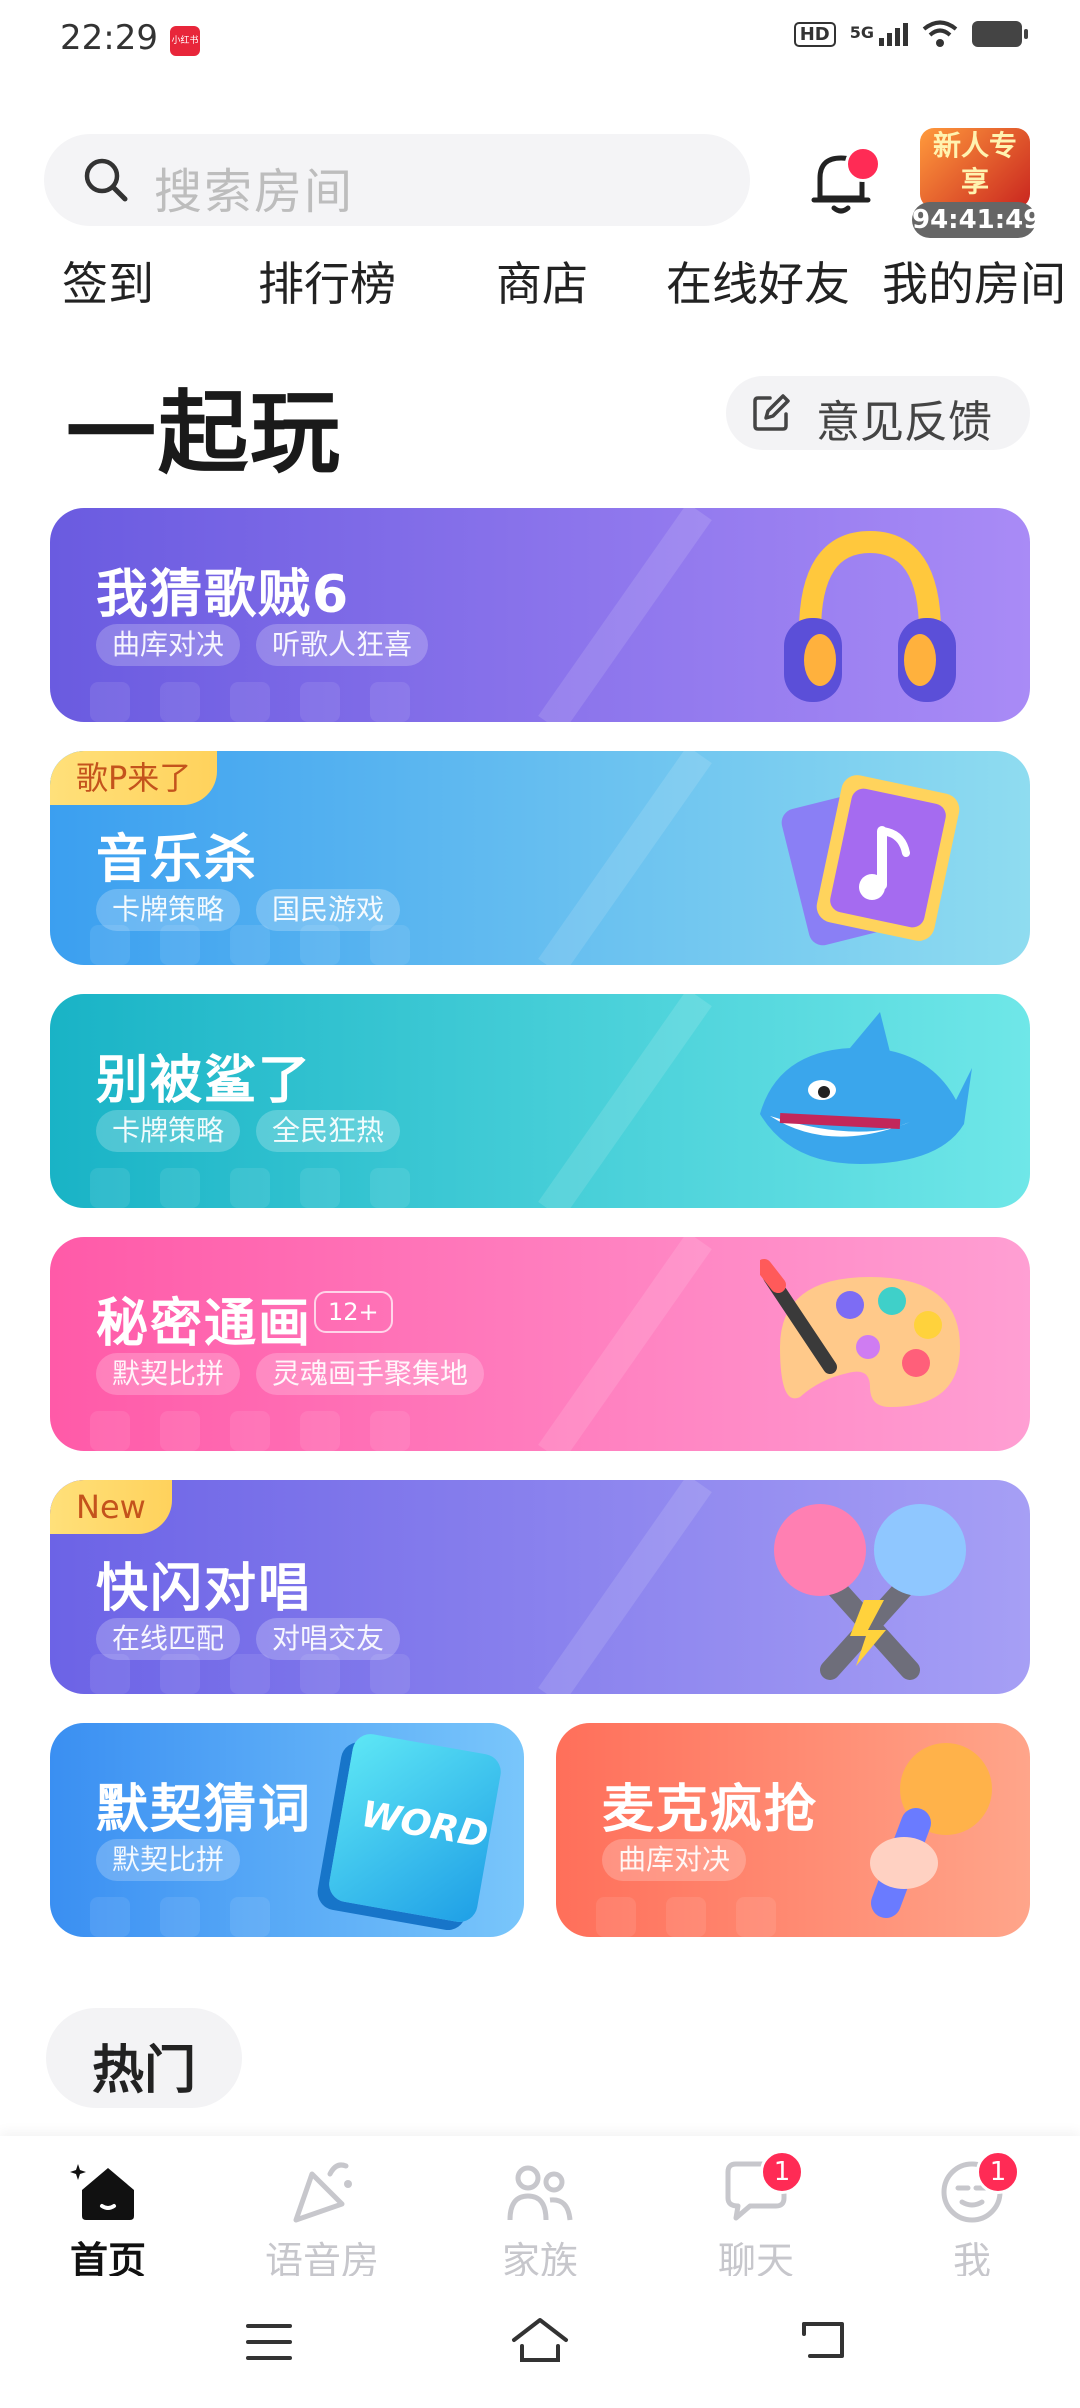  I want to click on paint-palette-icon, so click(860, 1333).